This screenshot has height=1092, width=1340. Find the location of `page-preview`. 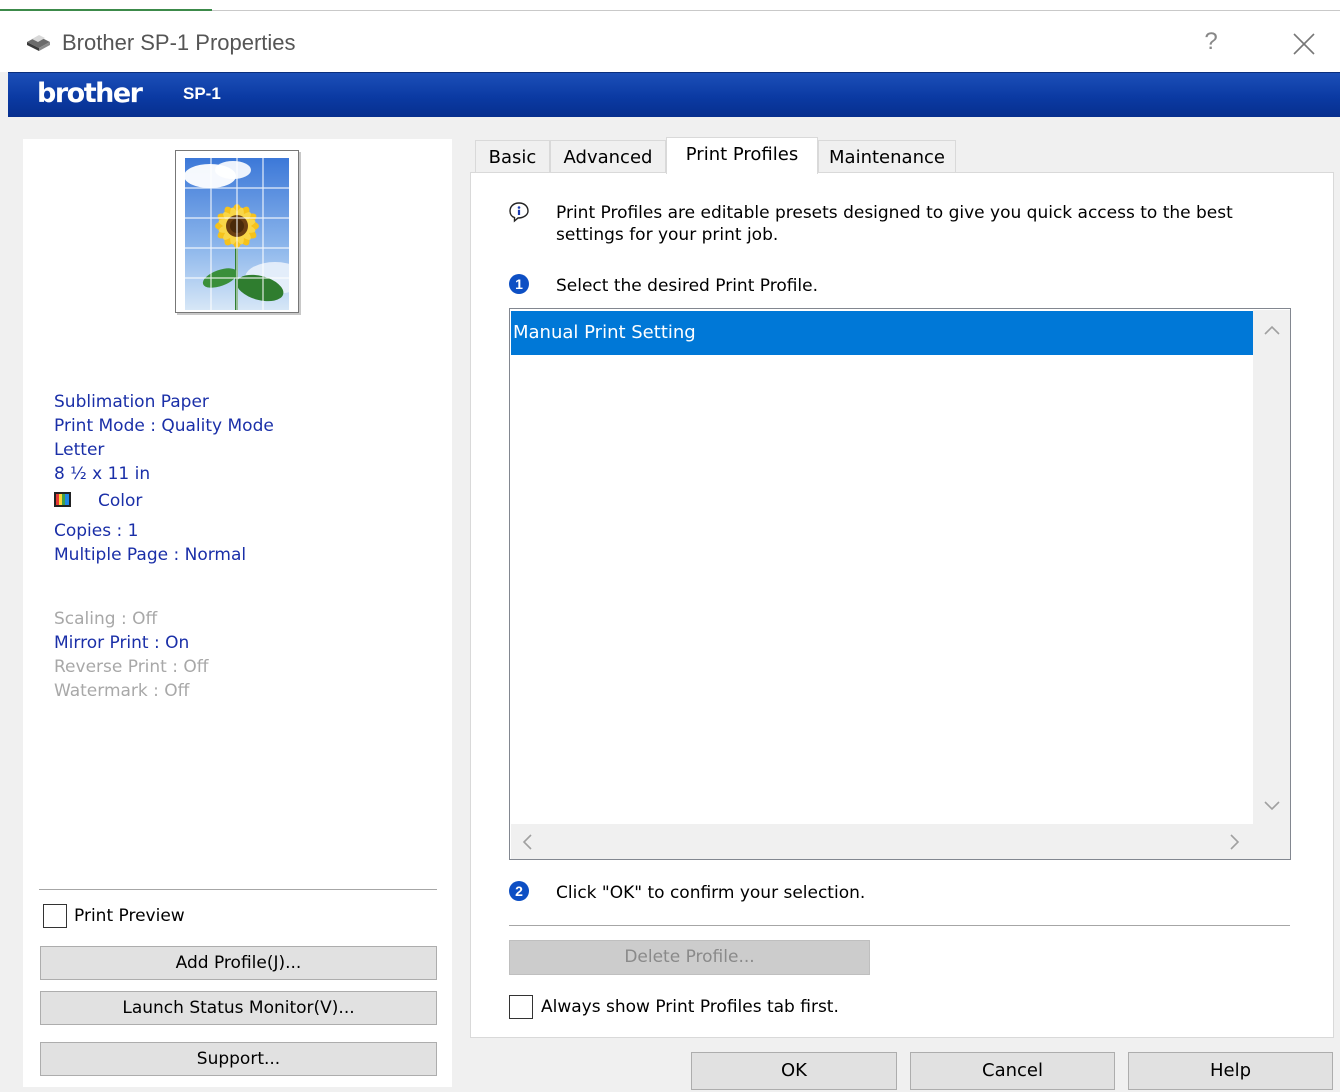

page-preview is located at coordinates (237, 231).